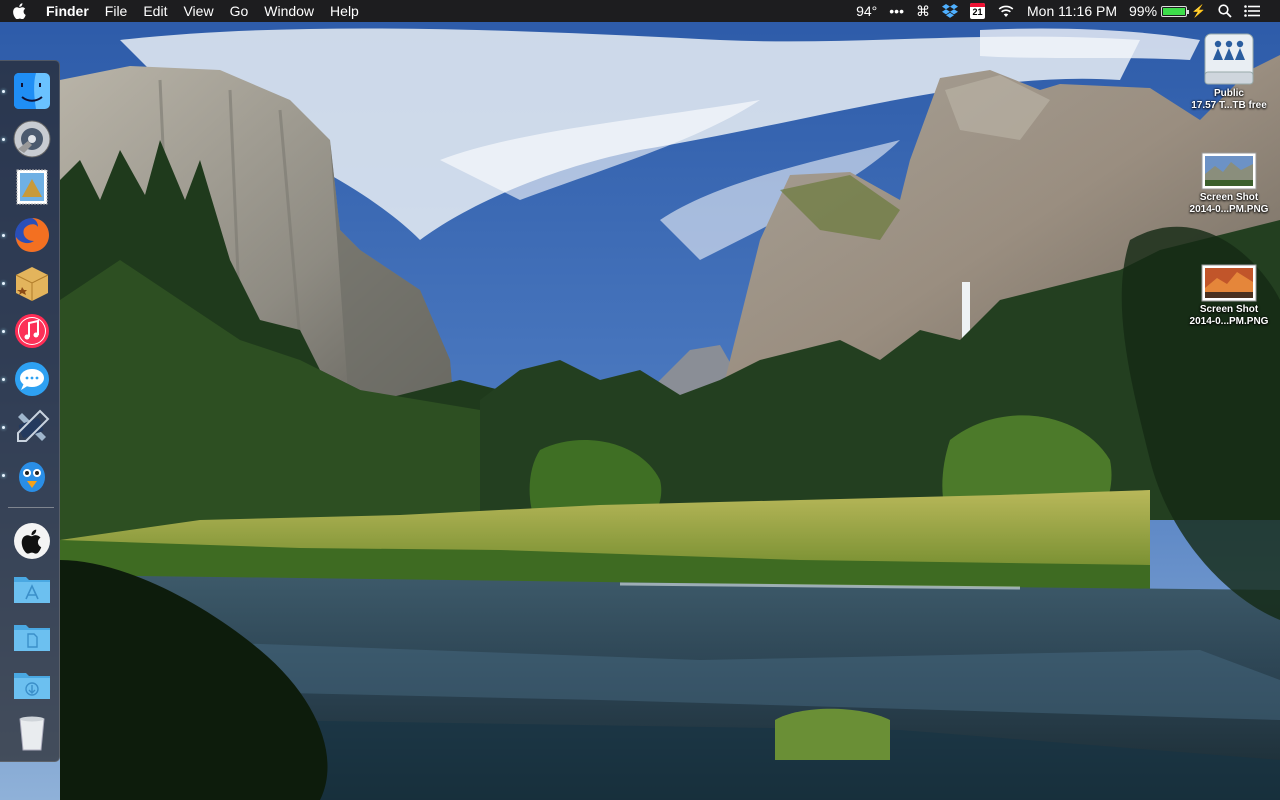  What do you see at coordinates (116, 11) in the screenshot?
I see `menu-file: File` at bounding box center [116, 11].